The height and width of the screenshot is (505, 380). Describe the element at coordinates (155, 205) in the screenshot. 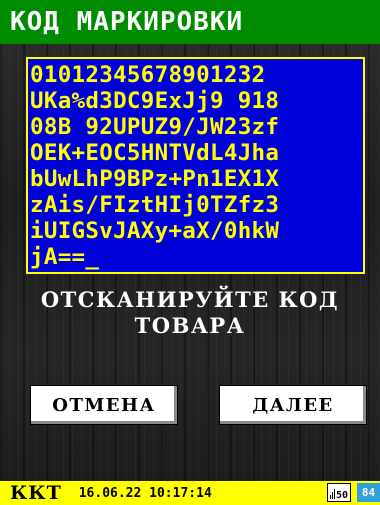

I see `marking-code-line: zAis/FIztHIj0TZfz3` at that location.